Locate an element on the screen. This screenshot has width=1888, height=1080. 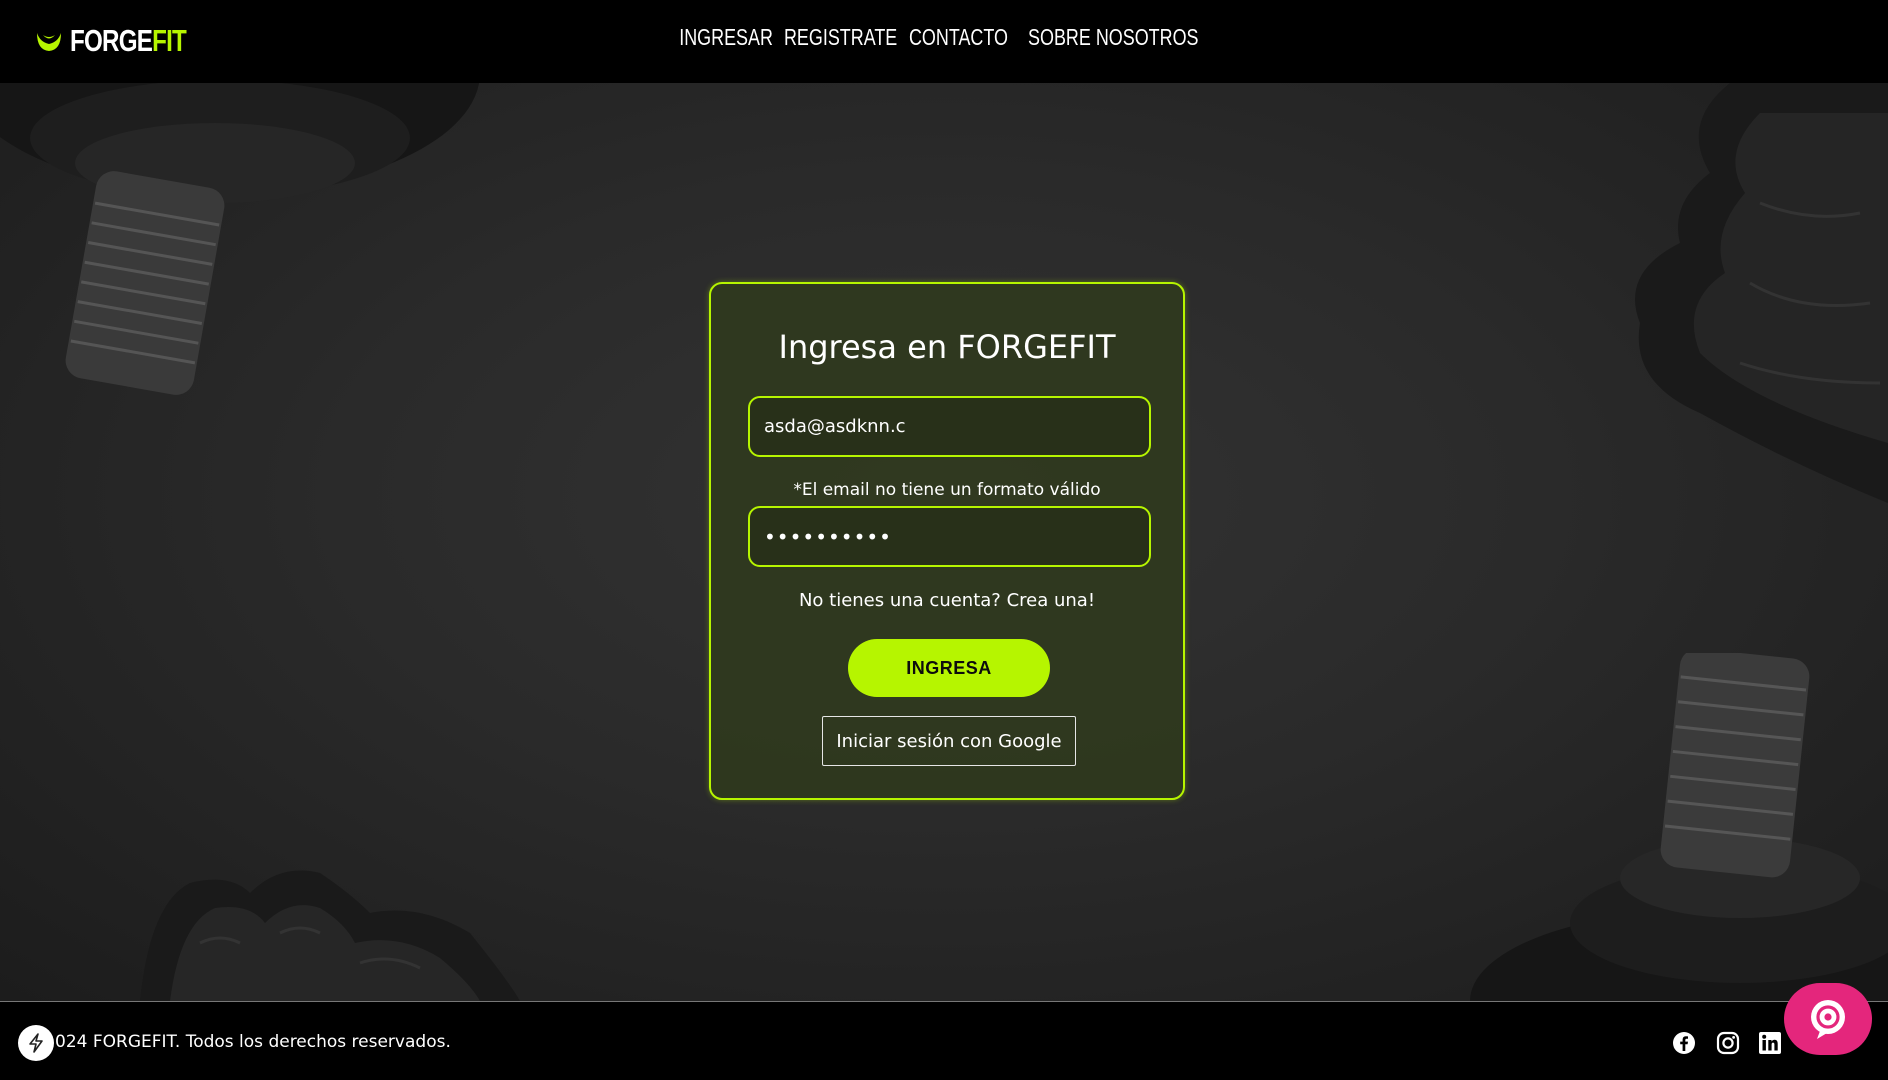
linkedin-icon is located at coordinates (1770, 1043).